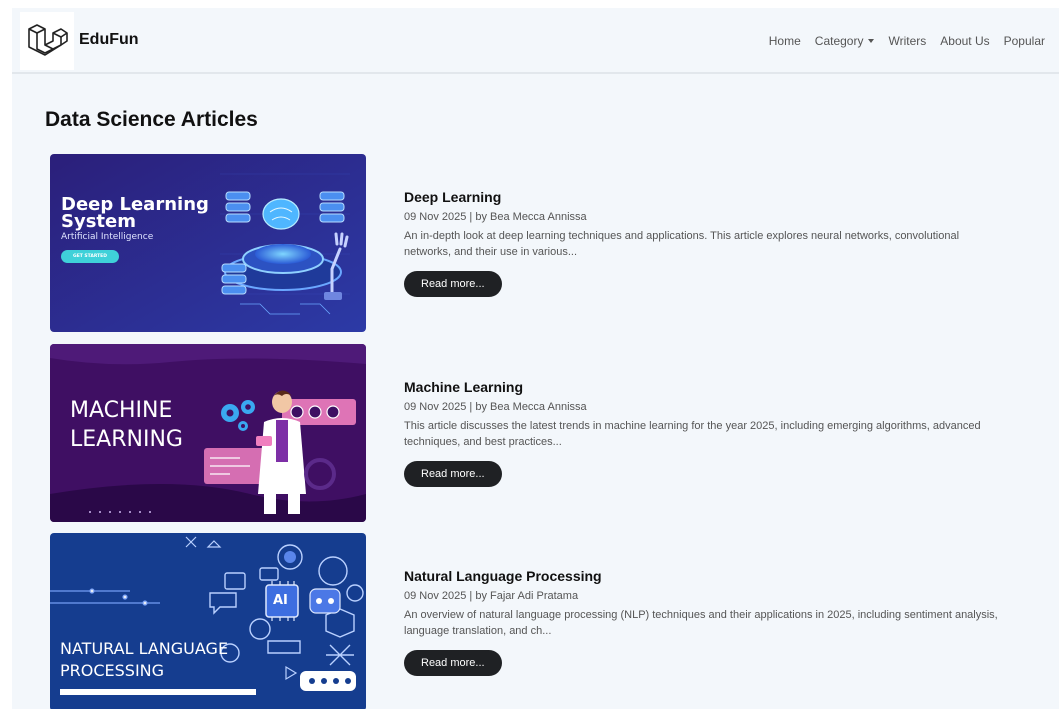  What do you see at coordinates (151, 119) in the screenshot?
I see `page-title: Data Science Articles` at bounding box center [151, 119].